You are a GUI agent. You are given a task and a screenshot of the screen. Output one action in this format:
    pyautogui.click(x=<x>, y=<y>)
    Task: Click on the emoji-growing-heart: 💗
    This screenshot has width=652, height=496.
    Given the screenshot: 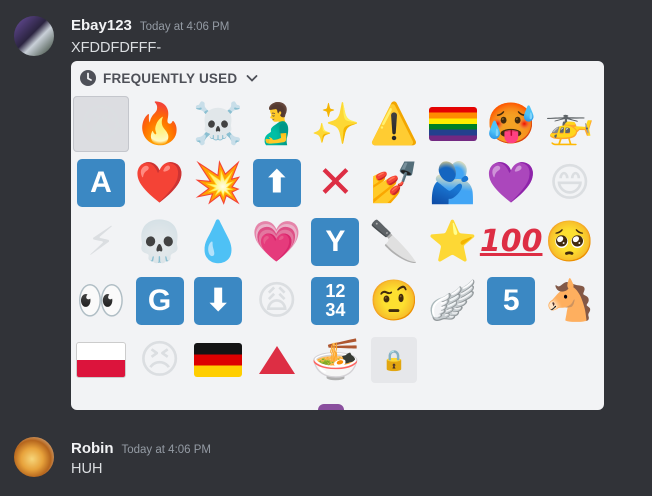 What is the action you would take?
    pyautogui.click(x=277, y=242)
    